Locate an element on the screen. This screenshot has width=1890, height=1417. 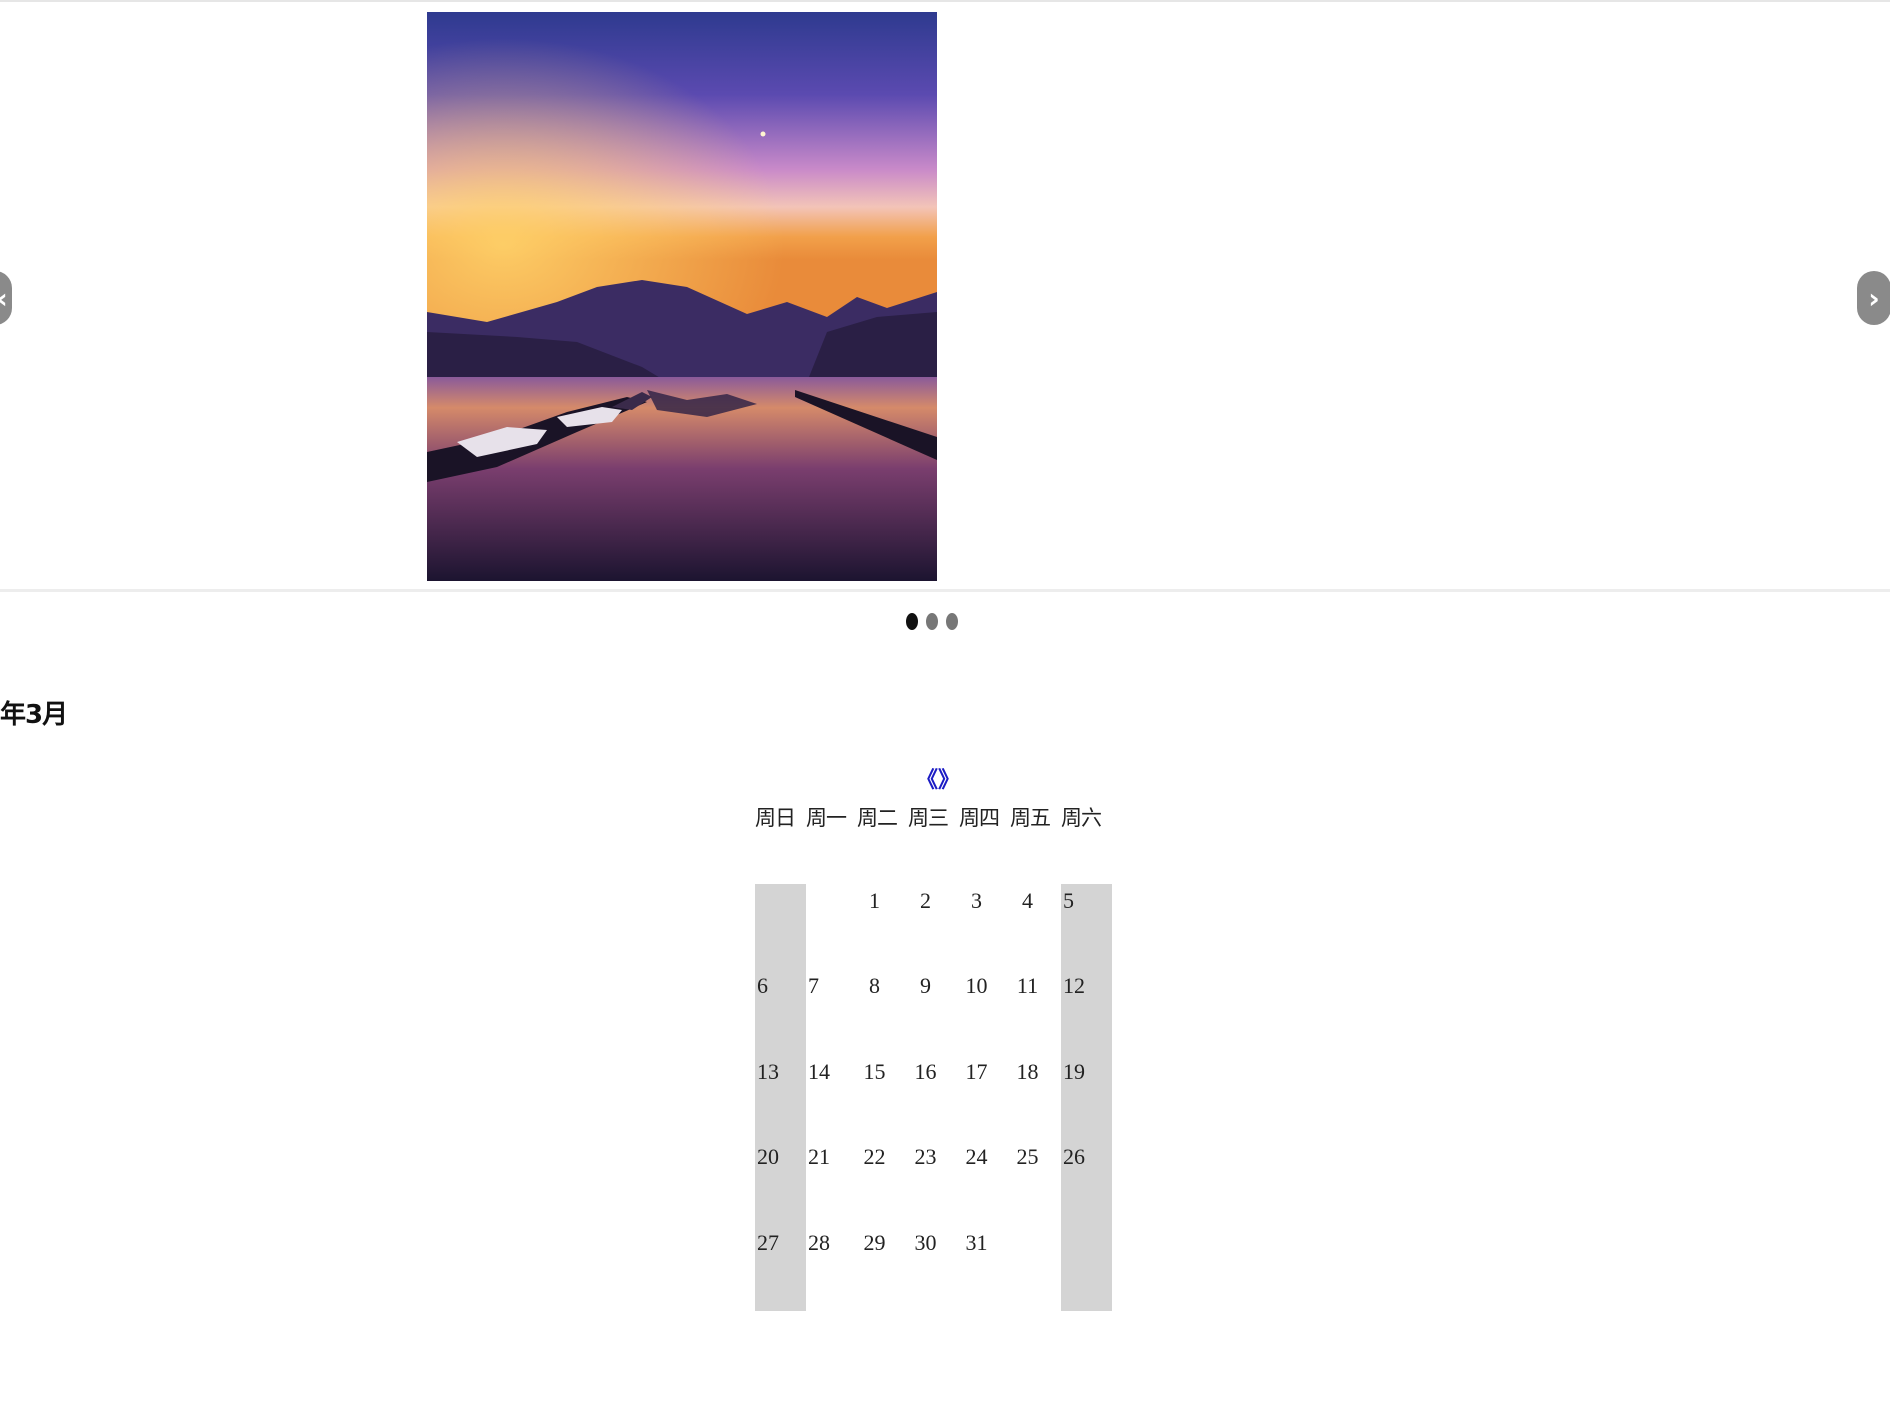
weekday-label: 周二 is located at coordinates (877, 818).